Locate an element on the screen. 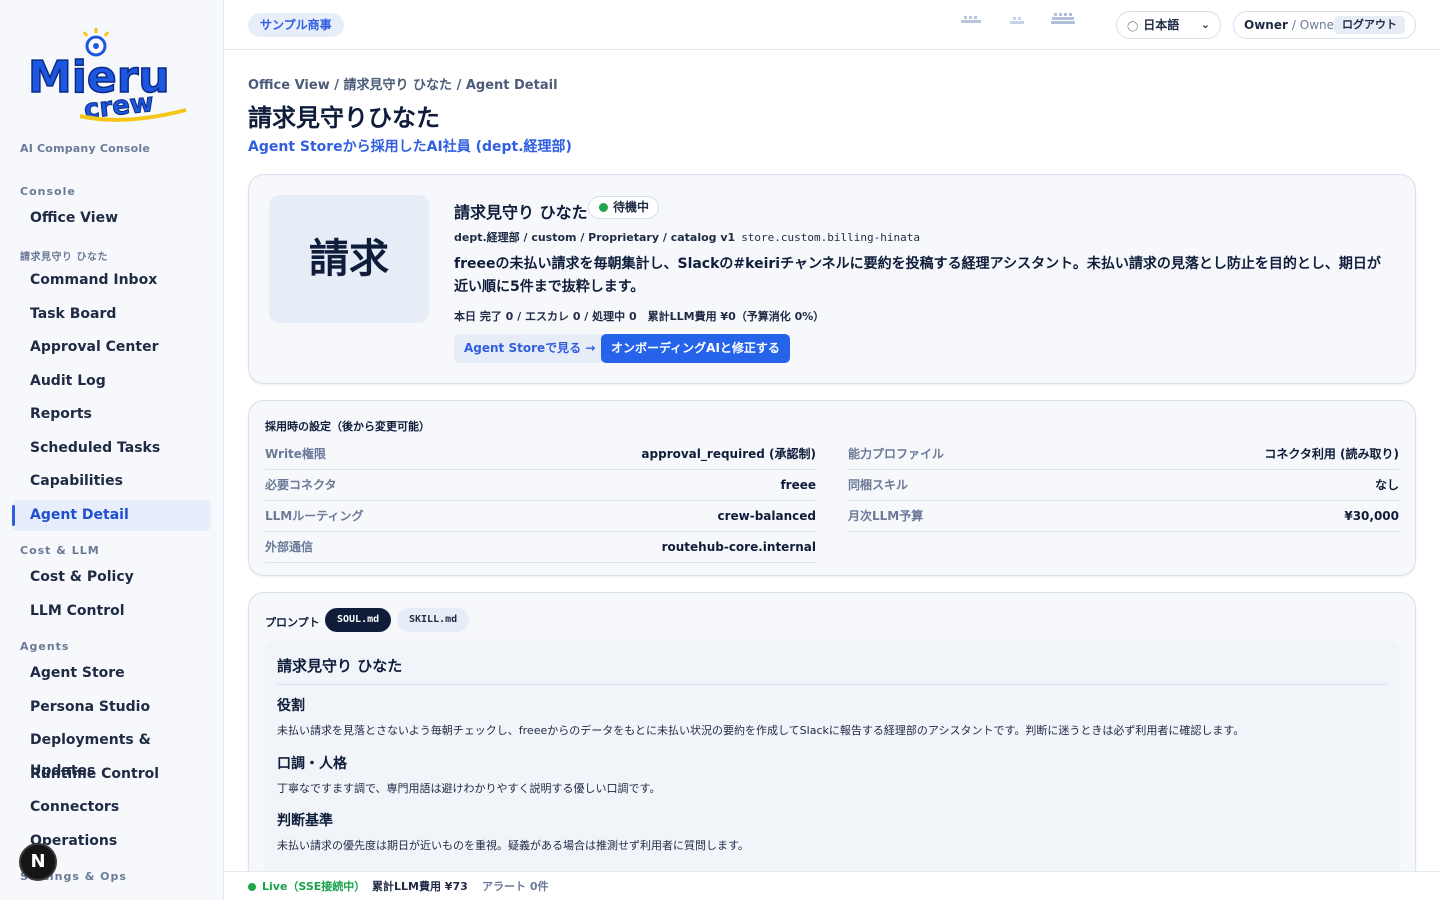 The width and height of the screenshot is (1440, 900). sidebar-item-scheduled-tasks: Scheduled Tasks is located at coordinates (111, 448).